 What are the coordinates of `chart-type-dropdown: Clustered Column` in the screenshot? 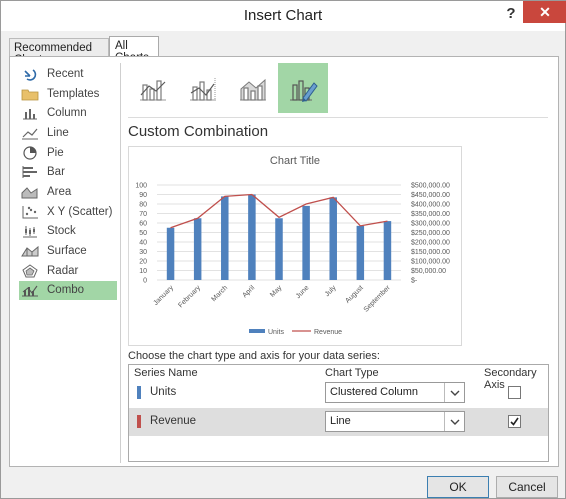 It's located at (395, 392).